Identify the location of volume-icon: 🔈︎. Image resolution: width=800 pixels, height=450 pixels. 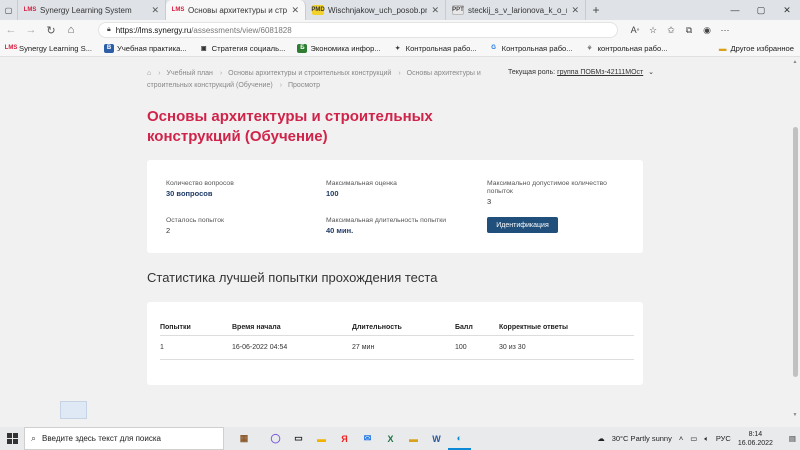
(706, 439).